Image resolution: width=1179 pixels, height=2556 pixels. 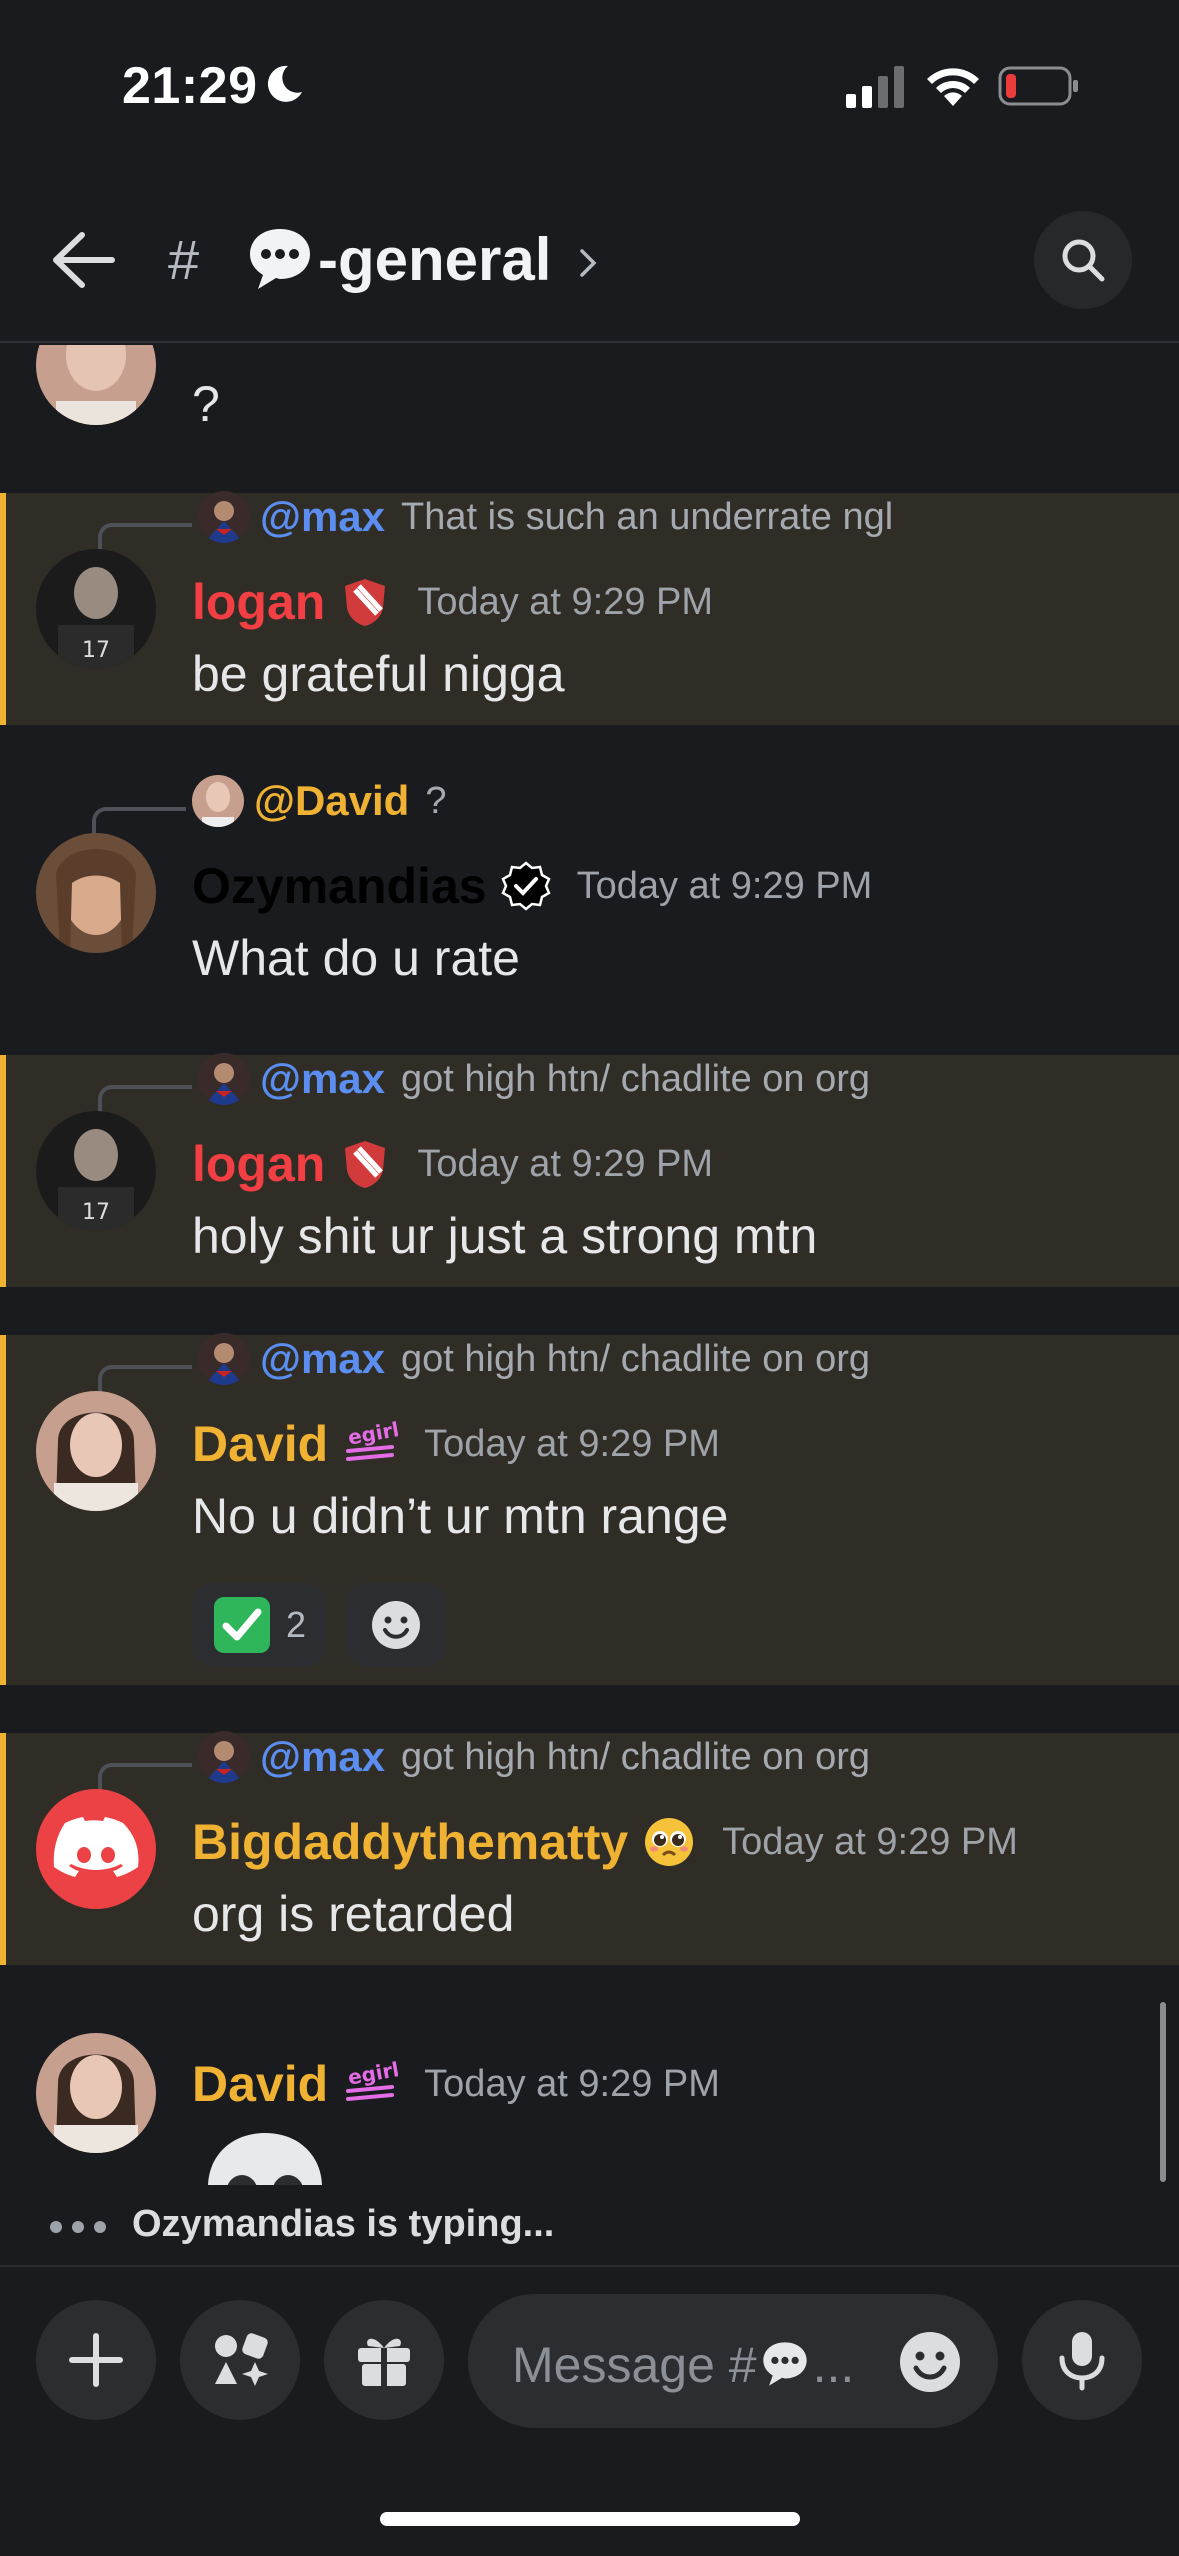 I want to click on check-mark-button-icon, so click(x=241, y=1625).